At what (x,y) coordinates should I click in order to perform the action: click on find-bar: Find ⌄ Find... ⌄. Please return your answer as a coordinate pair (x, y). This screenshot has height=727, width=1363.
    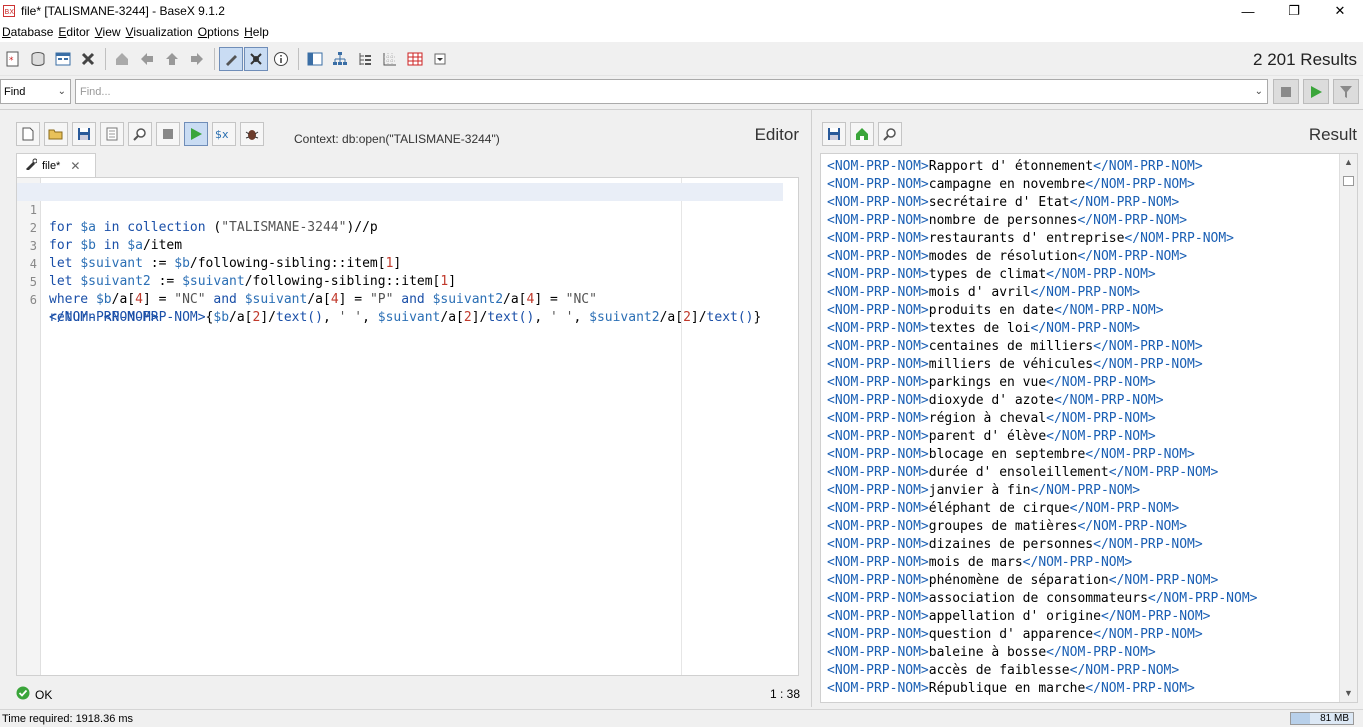
    Looking at the image, I should click on (681, 92).